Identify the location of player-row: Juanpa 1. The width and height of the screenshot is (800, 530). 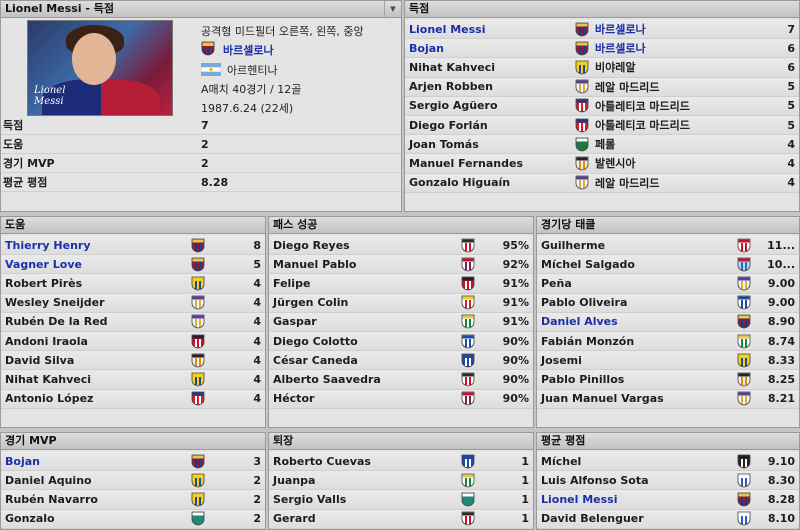
(401, 481).